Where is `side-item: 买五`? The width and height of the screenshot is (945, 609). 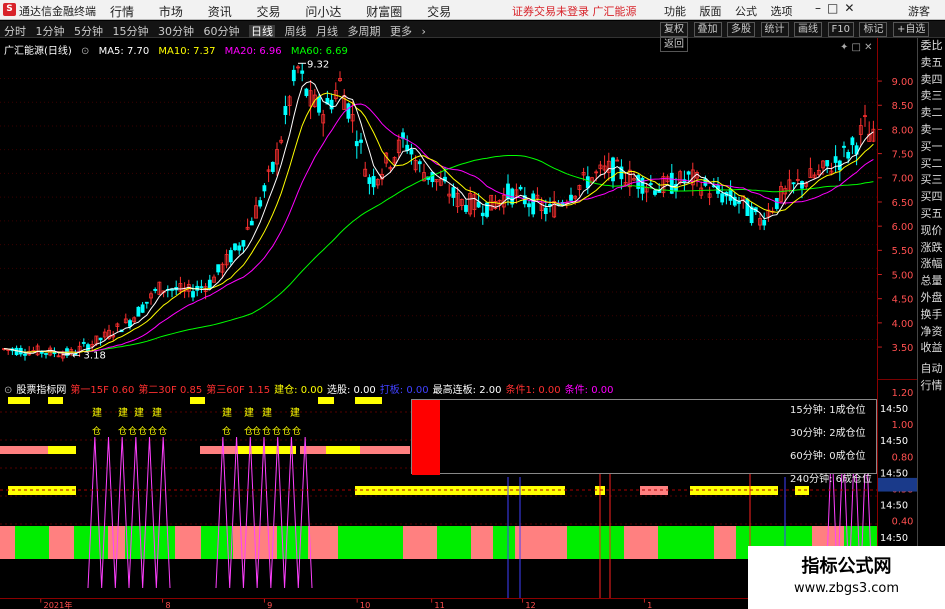
side-item: 买五 is located at coordinates (931, 214).